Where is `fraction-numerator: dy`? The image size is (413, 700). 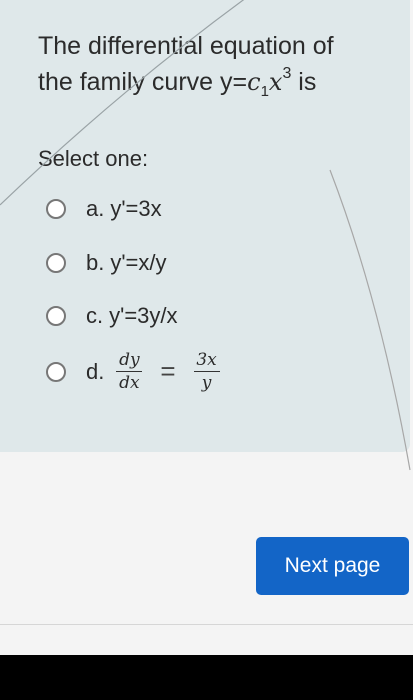
fraction-numerator: dy is located at coordinates (129, 360).